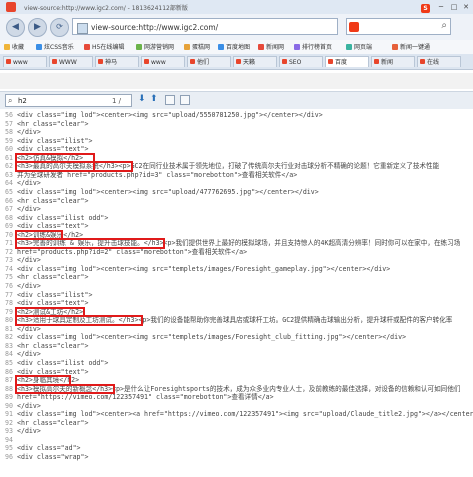  Describe the element at coordinates (205, 26) in the screenshot. I see `address-bar: view-source:http://www.igc2.com/` at that location.